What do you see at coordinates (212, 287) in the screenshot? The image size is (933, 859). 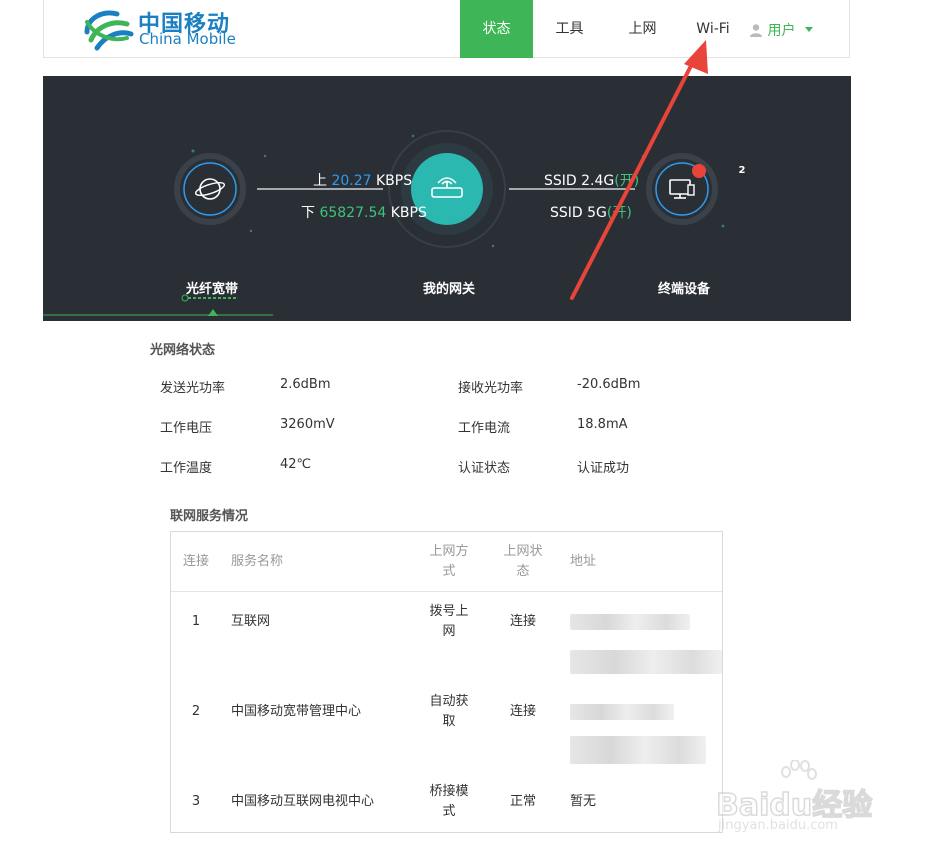 I see `fiber-broadband-tab: 光纤宽带` at bounding box center [212, 287].